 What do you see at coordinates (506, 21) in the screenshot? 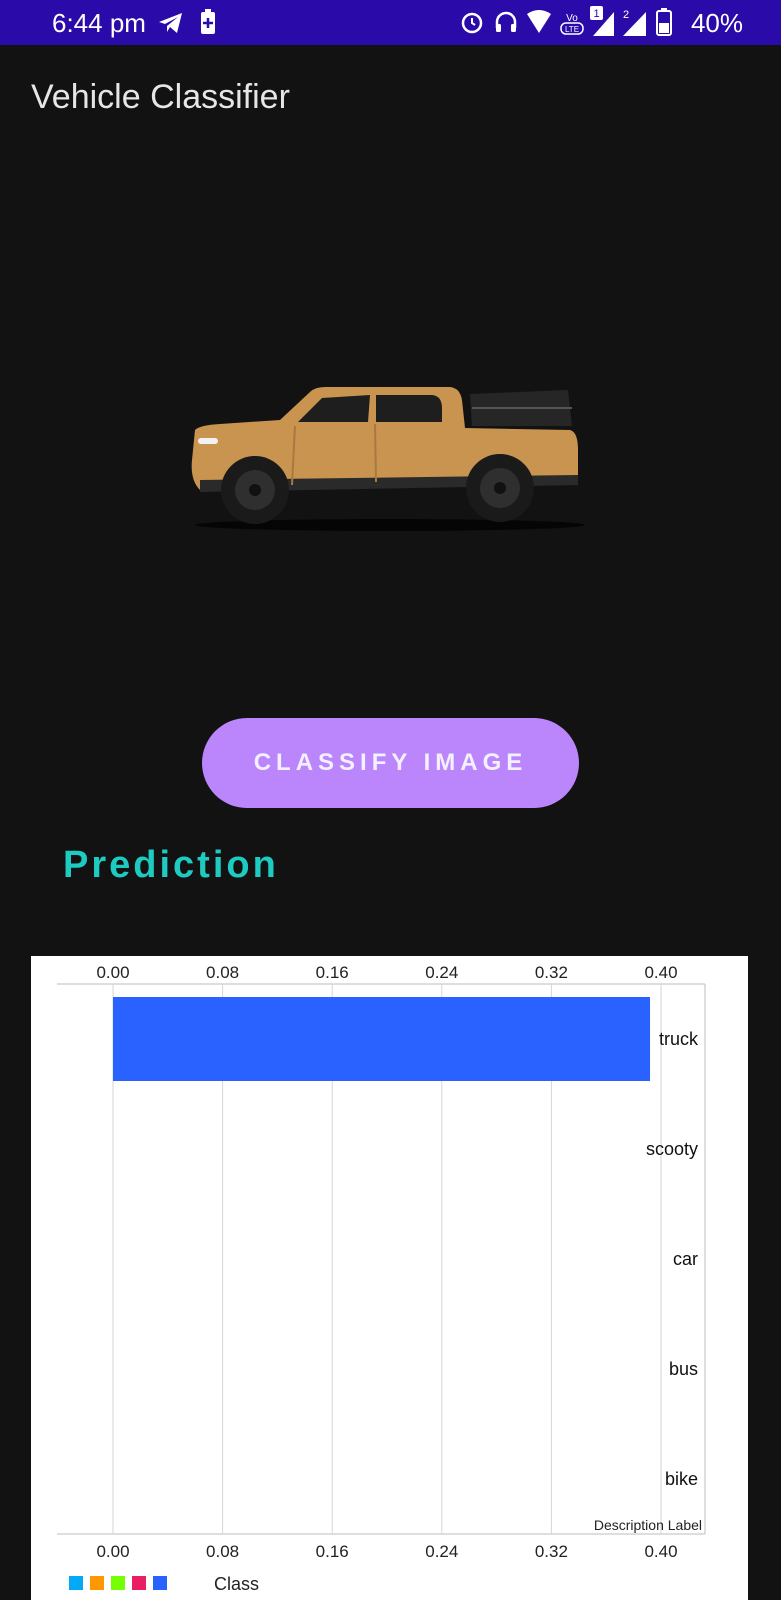
I see `headset-icon` at bounding box center [506, 21].